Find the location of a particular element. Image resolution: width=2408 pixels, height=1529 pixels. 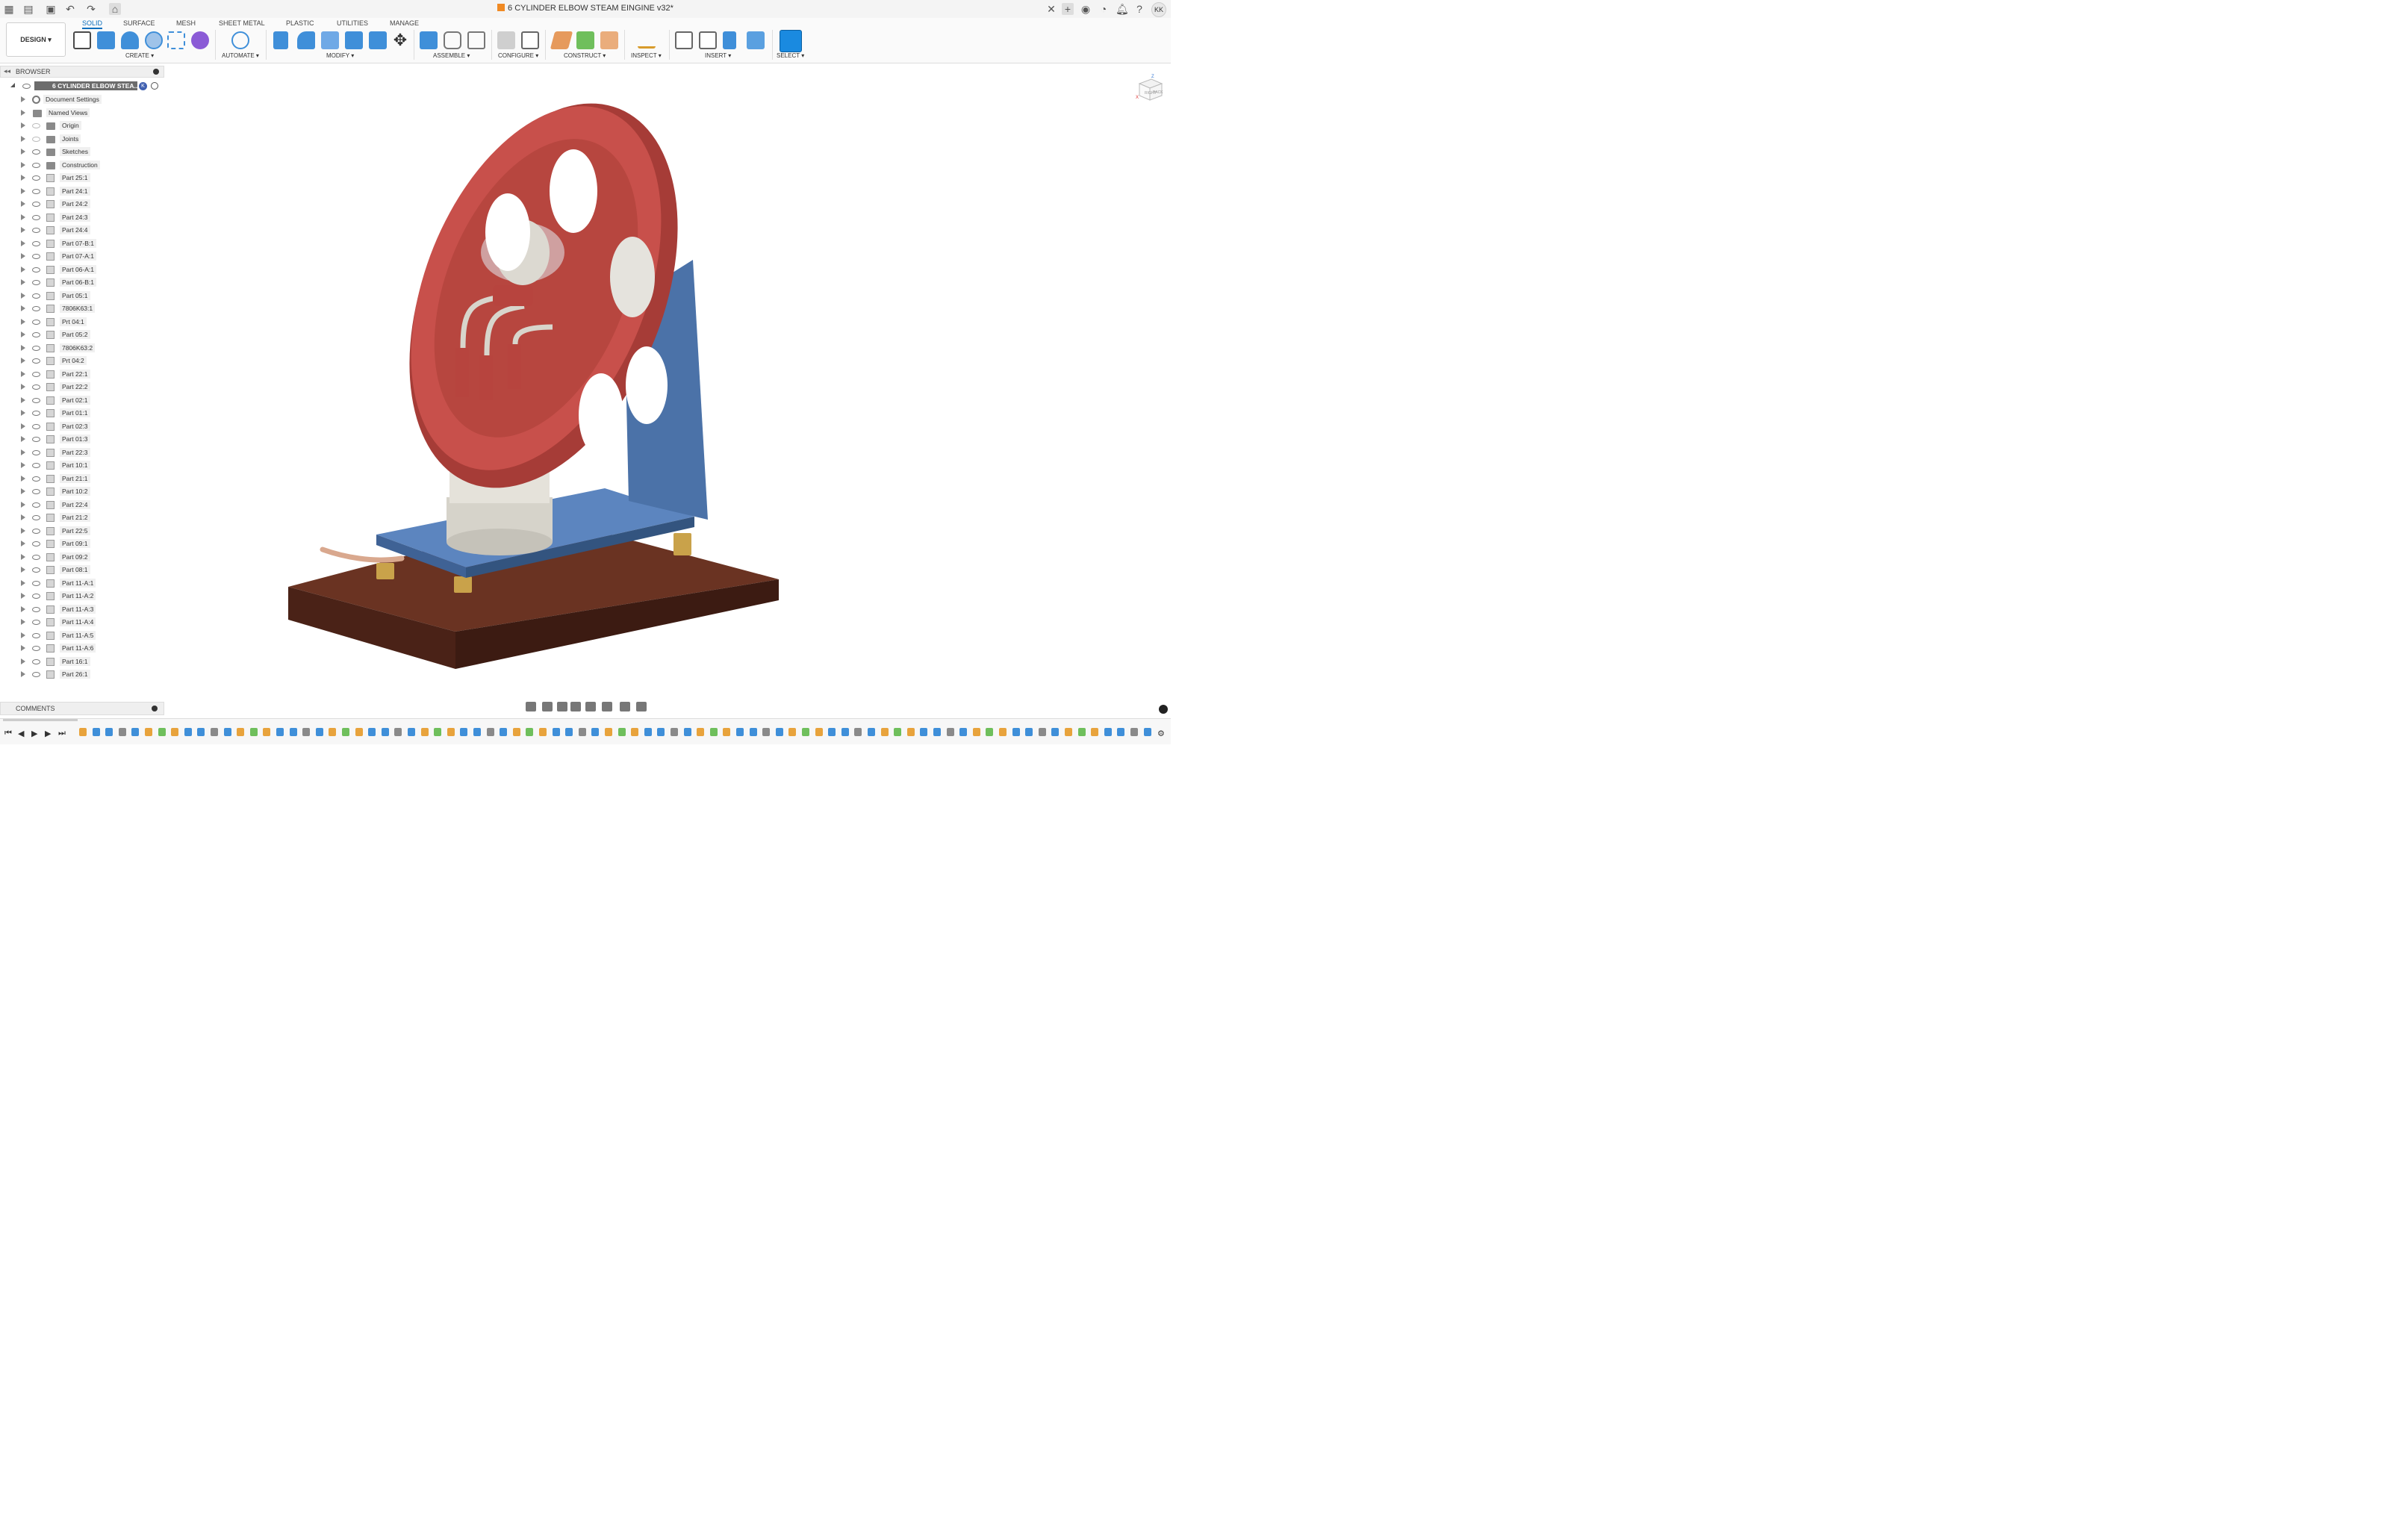

browser-item: Part 11-A:6 is located at coordinates (82, 649).